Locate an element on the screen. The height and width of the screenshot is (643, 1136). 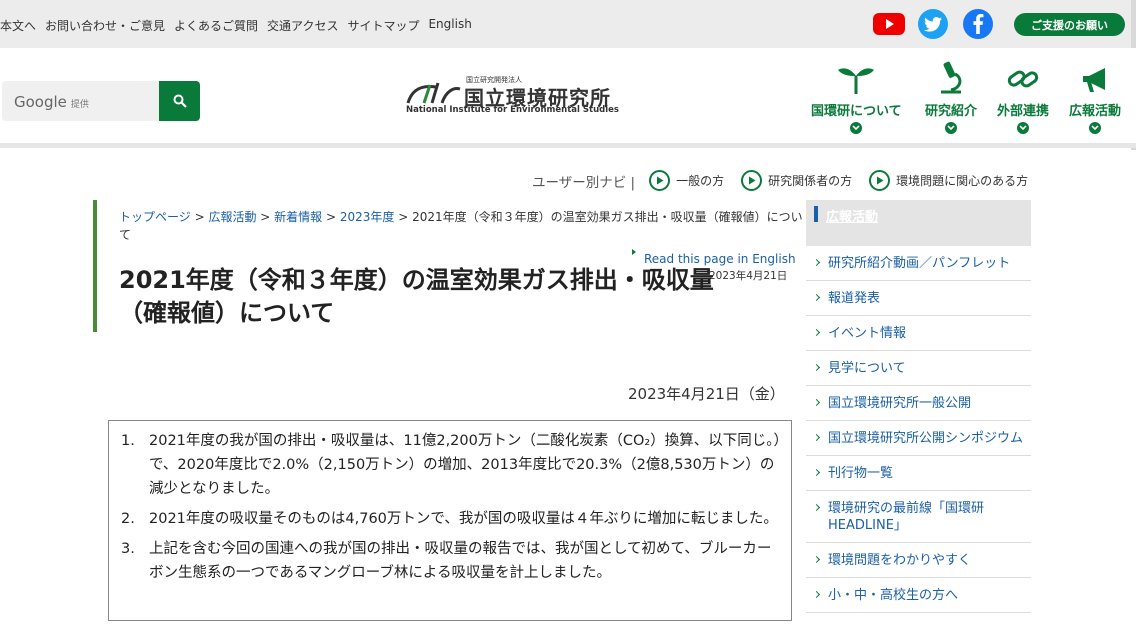
megaphone-icon is located at coordinates (1094, 80).